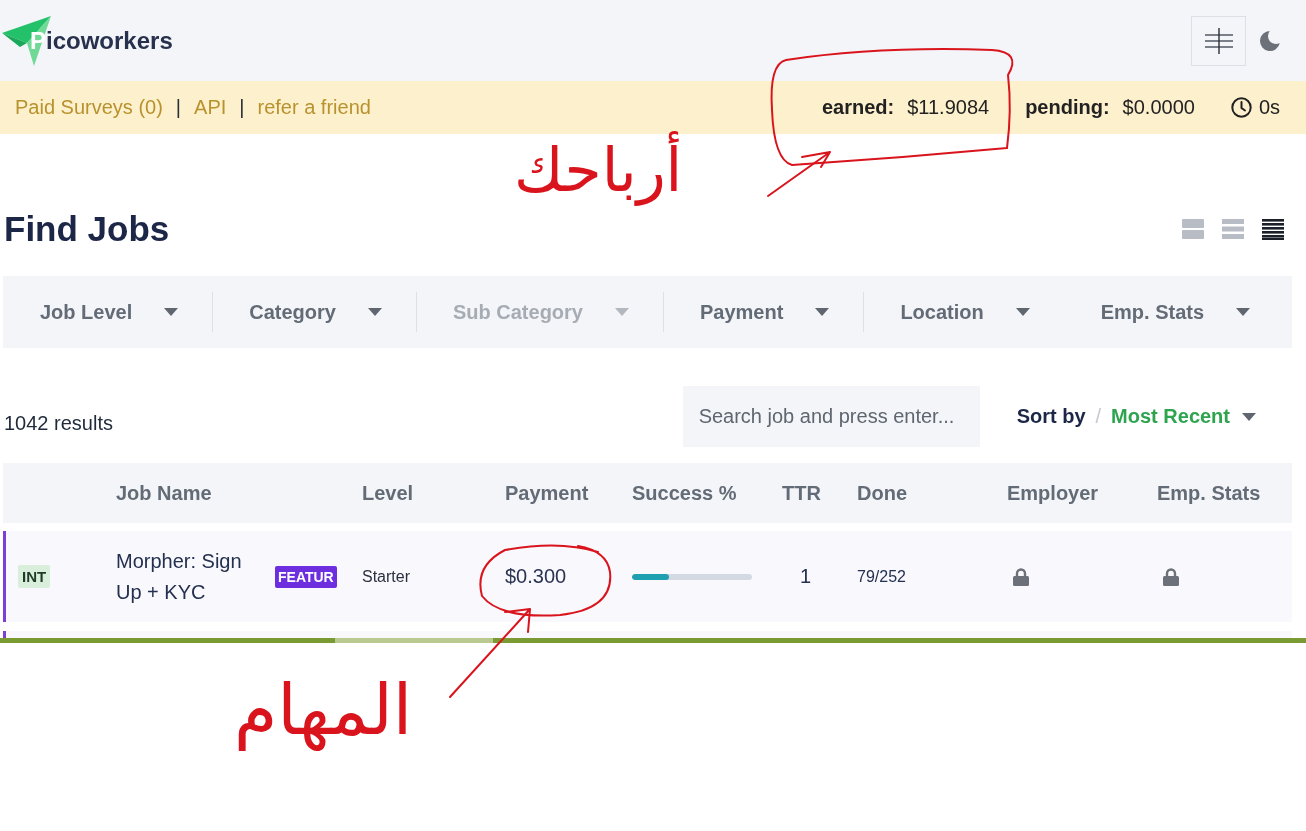 The width and height of the screenshot is (1306, 831). Describe the element at coordinates (799, 174) in the screenshot. I see `hand-drawn-arrow` at that location.